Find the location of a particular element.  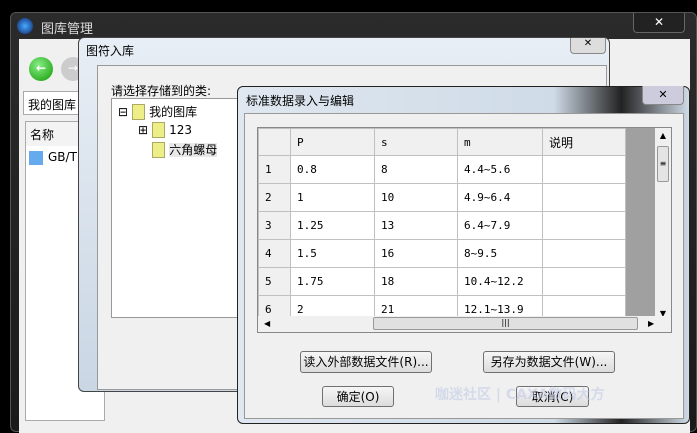

table-row: 1 0.8 8 4.4~5.6 is located at coordinates (442, 169).